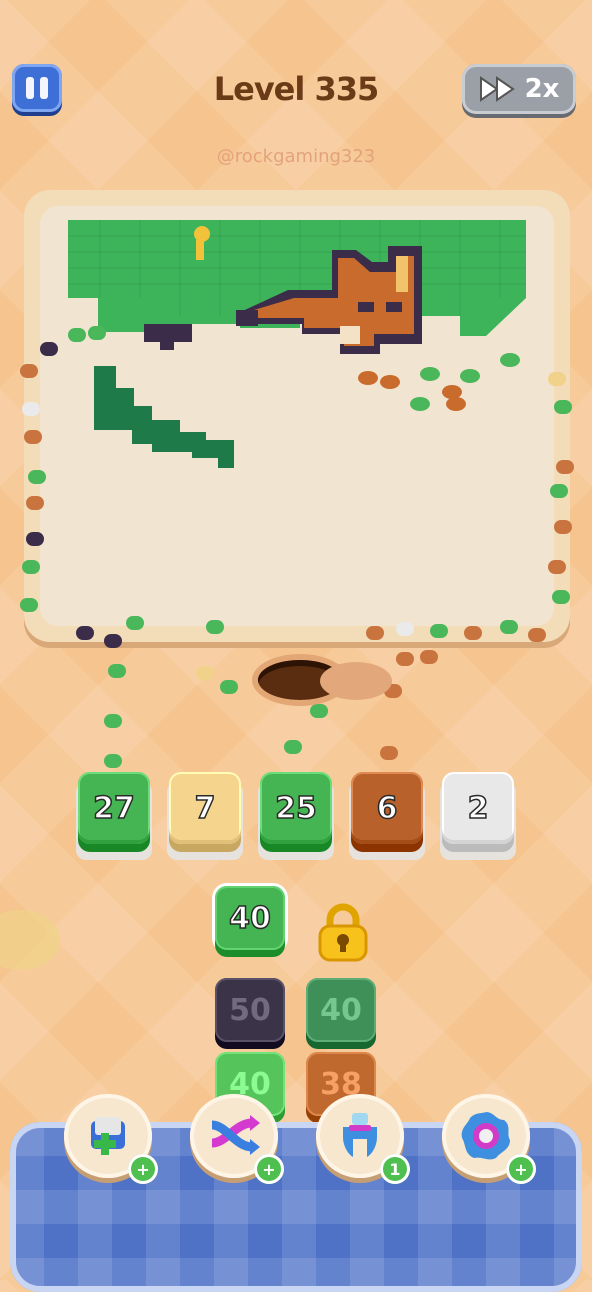 This screenshot has width=592, height=1292. Describe the element at coordinates (521, 1169) in the screenshot. I see `booster-4-badge: +` at that location.